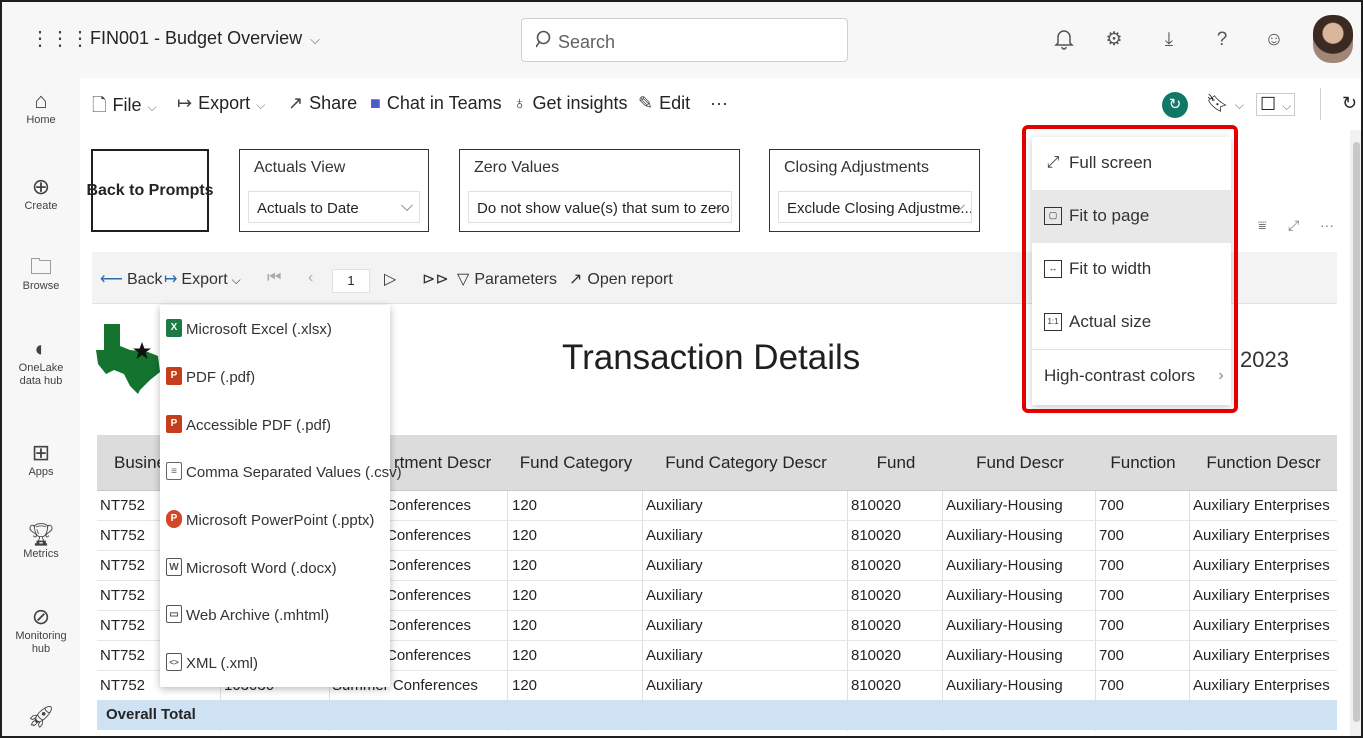  What do you see at coordinates (60, 39) in the screenshot?
I see `app-launcher-icon: ⋮⋮⋮` at bounding box center [60, 39].